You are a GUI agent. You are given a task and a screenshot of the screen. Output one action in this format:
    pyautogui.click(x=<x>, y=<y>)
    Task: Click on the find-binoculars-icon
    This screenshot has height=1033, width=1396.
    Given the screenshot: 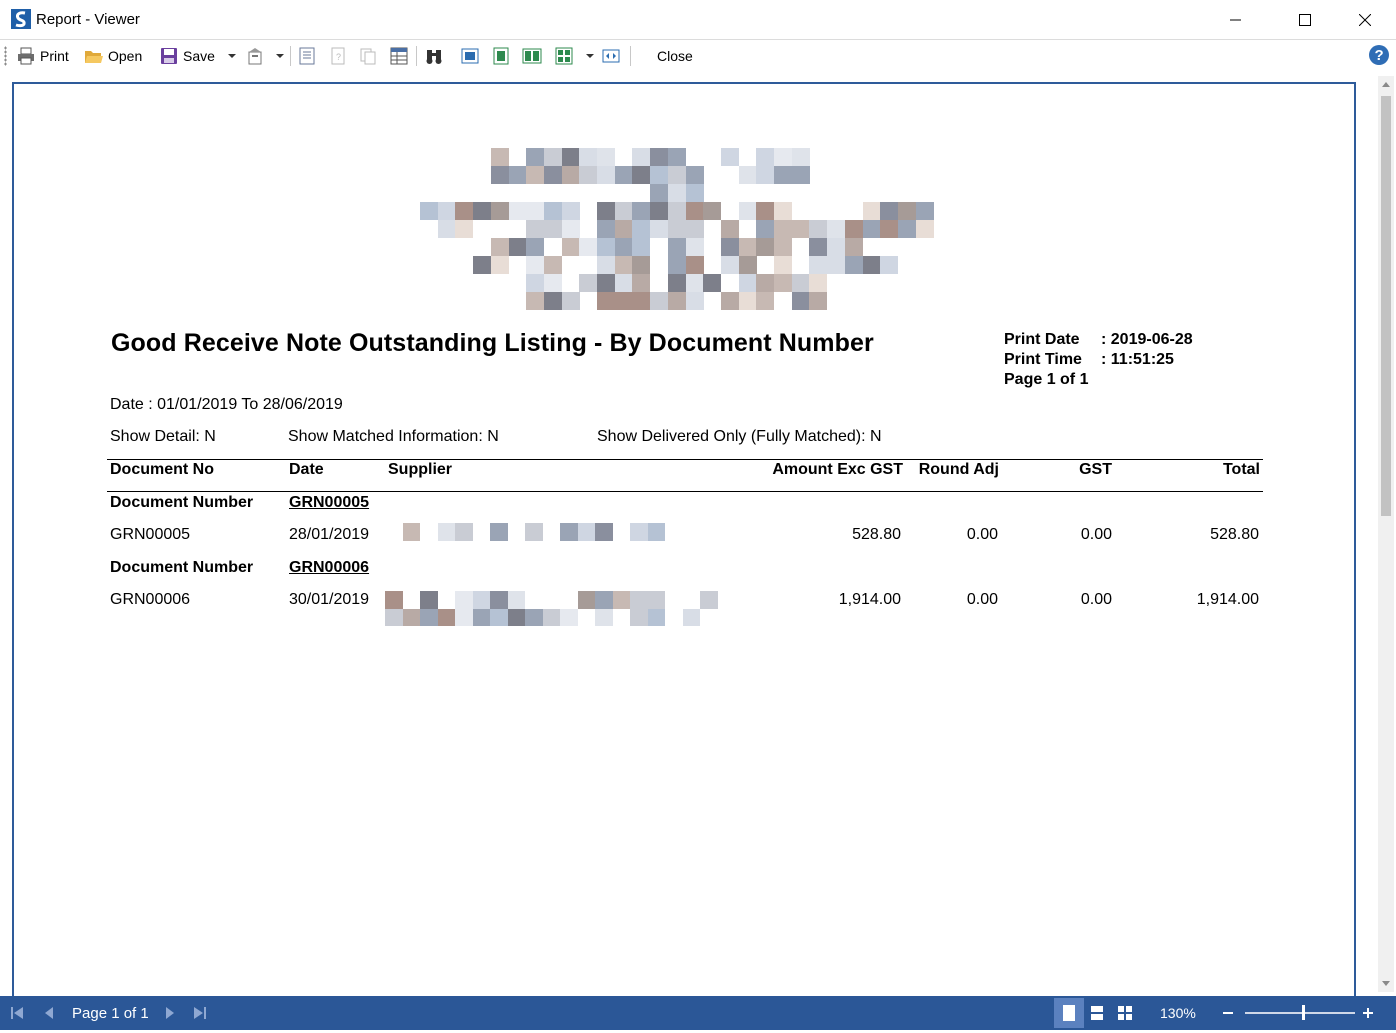 What is the action you would take?
    pyautogui.click(x=434, y=56)
    